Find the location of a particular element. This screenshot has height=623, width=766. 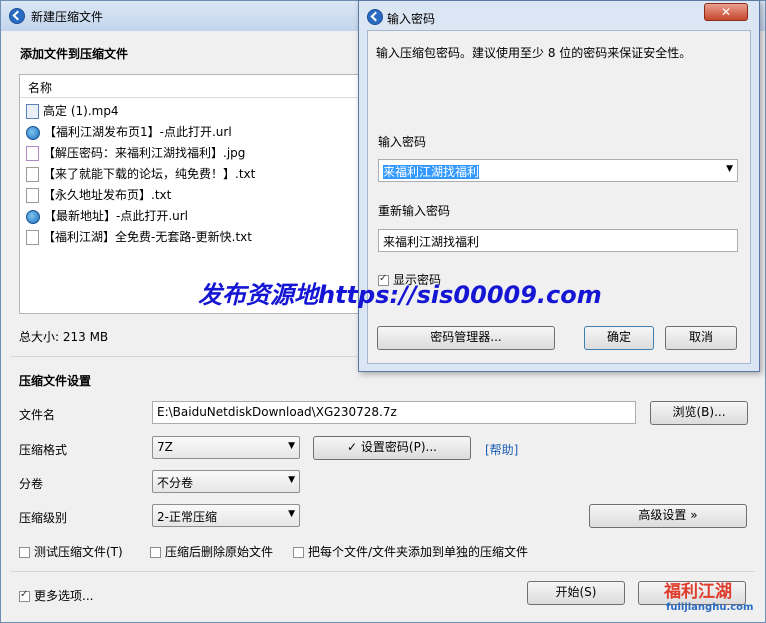

file-name: 【解压密码：来福利江湖找福利】.jpg is located at coordinates (144, 153).